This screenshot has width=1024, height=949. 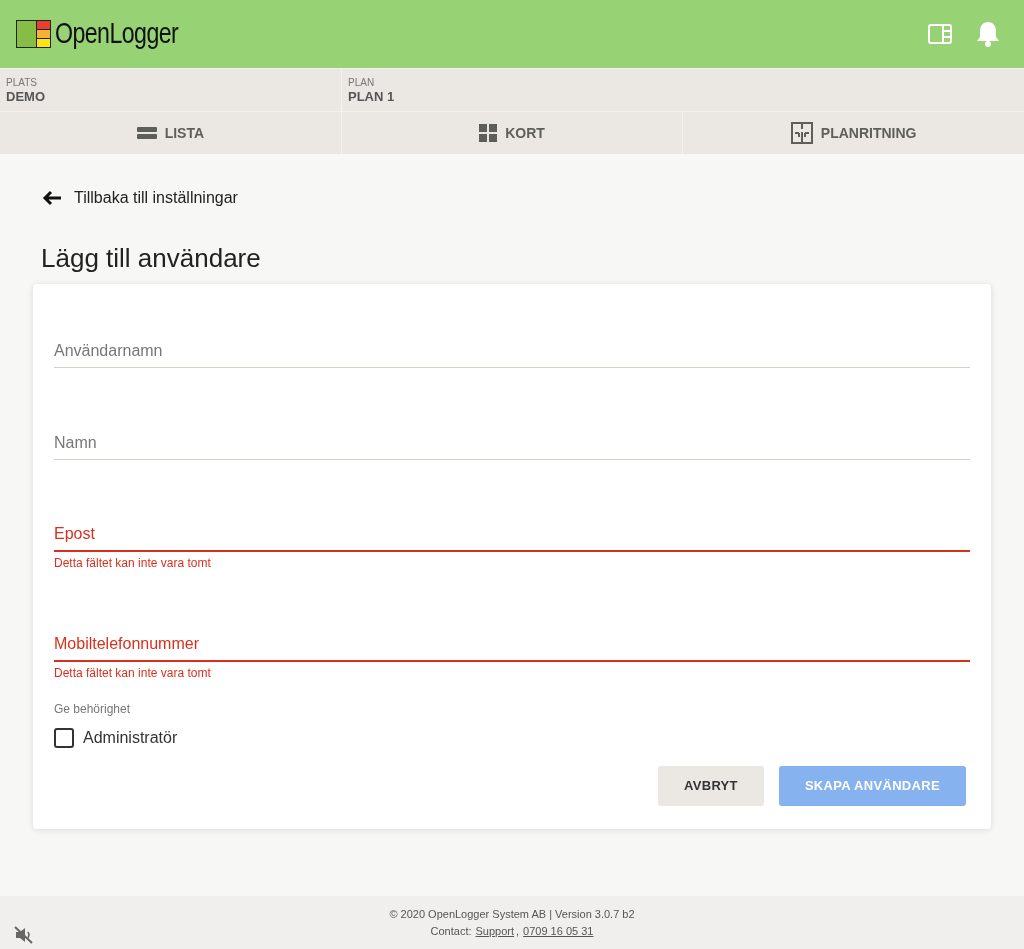 I want to click on muted-speaker-icon, so click(x=24, y=935).